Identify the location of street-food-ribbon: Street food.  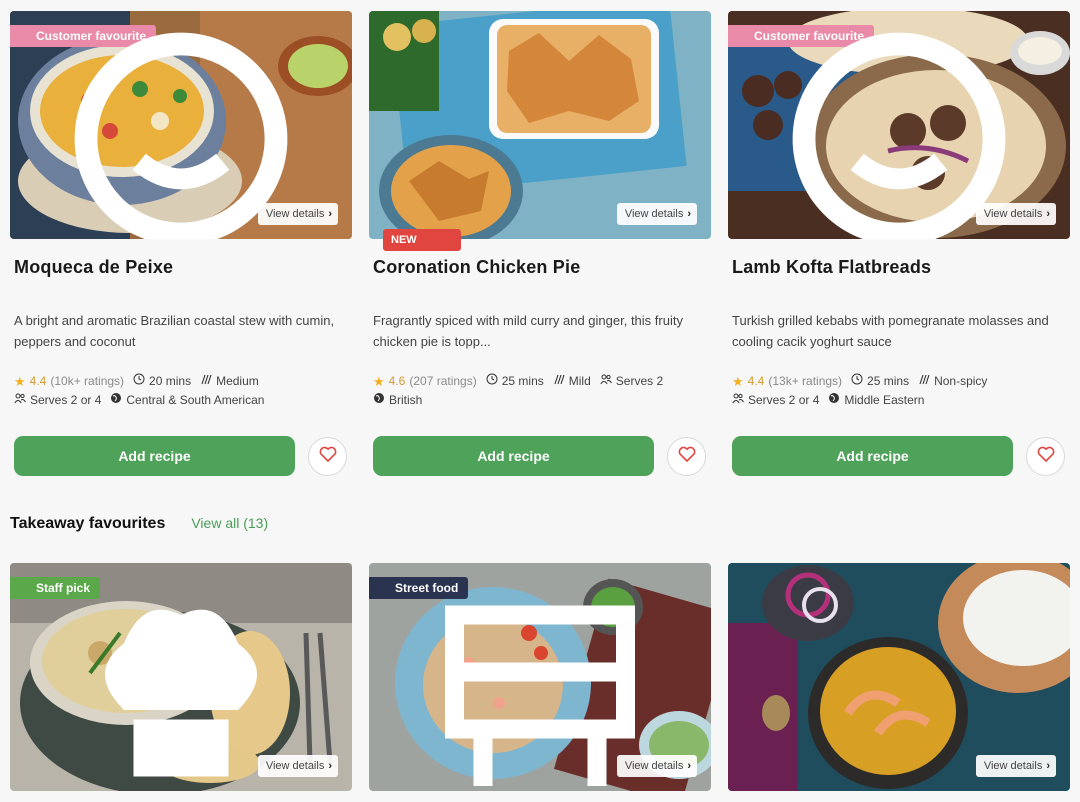
(502, 681).